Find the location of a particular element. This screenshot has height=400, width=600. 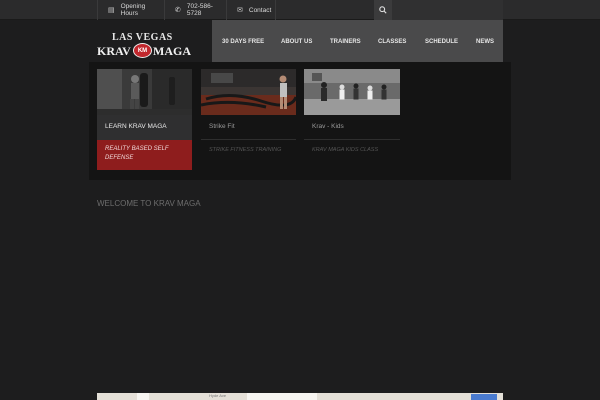

logo-badge: KM is located at coordinates (142, 50).